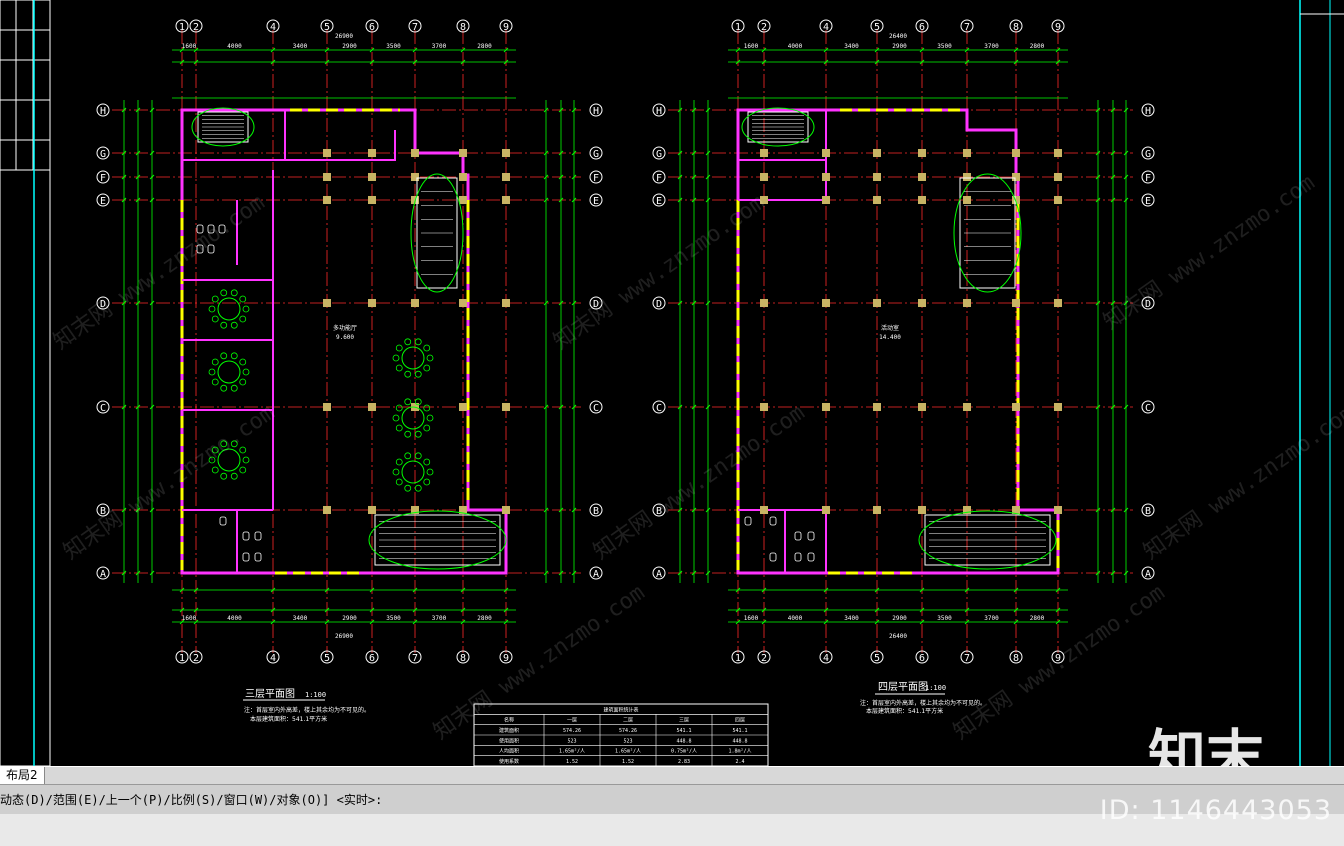 This screenshot has height=846, width=1344. I want to click on table-cell: 574.26, so click(628, 731).